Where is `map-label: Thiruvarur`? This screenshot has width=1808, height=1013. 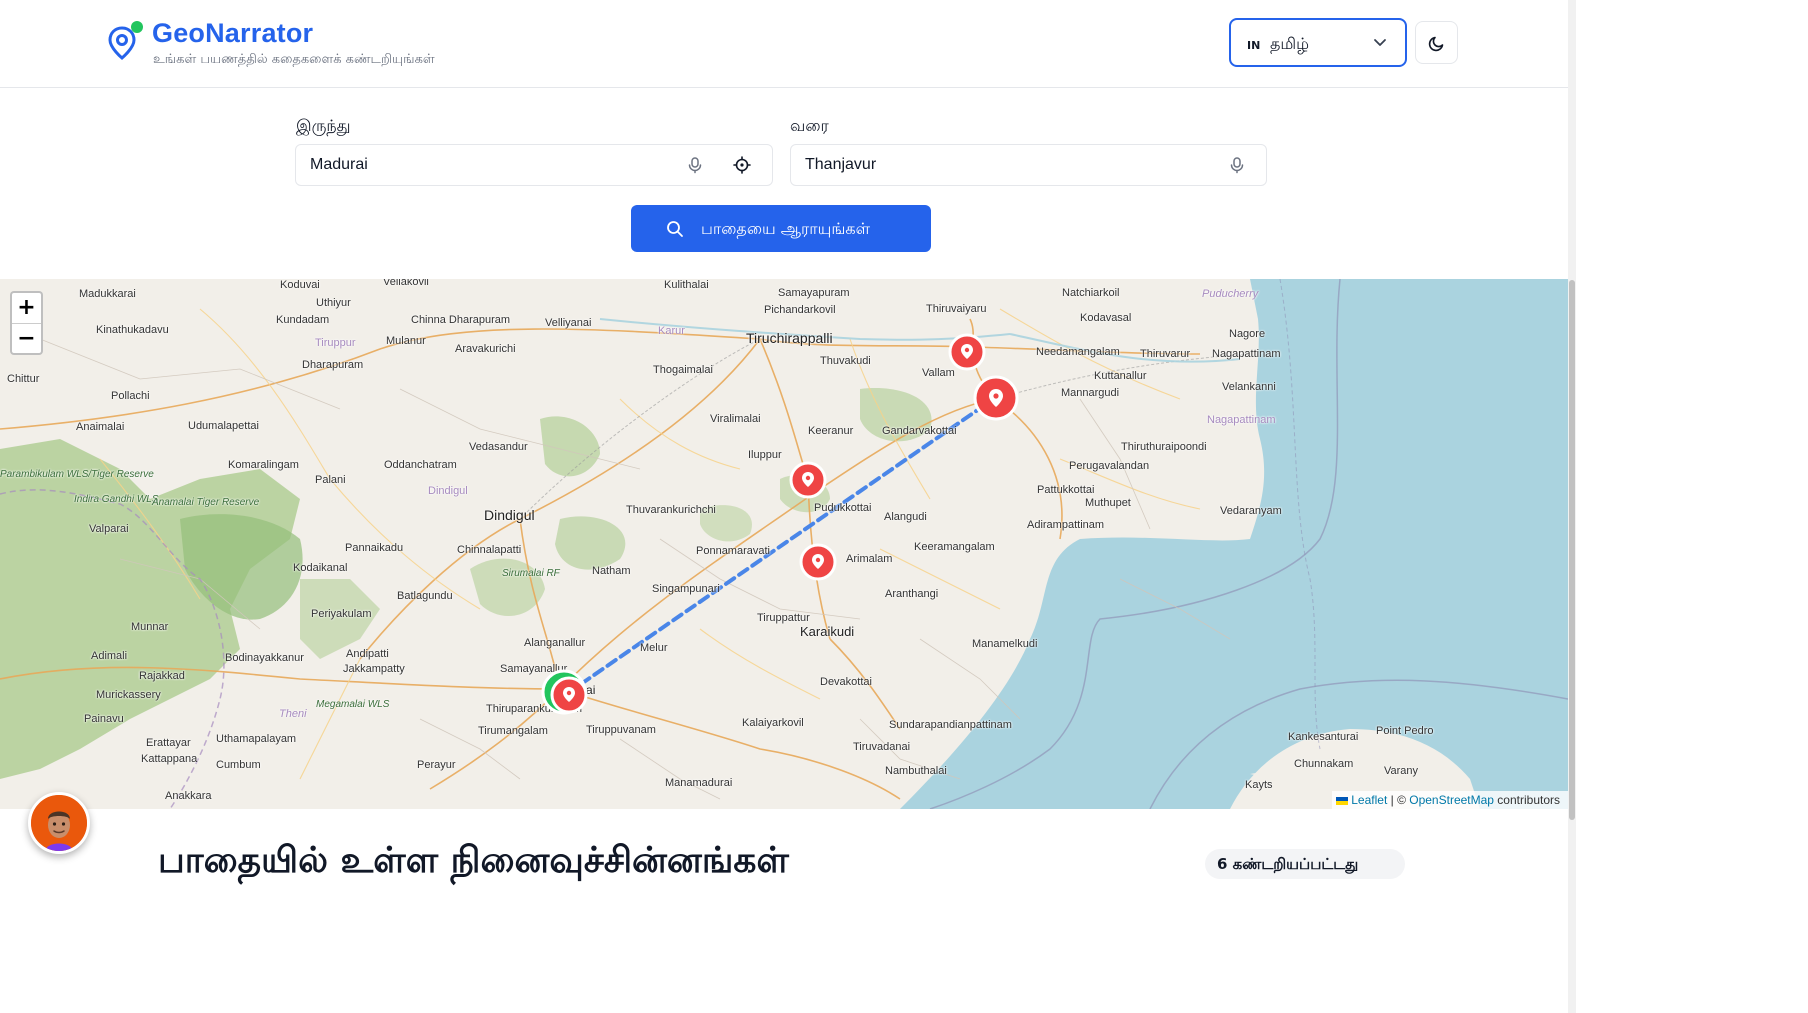 map-label: Thiruvarur is located at coordinates (1165, 354).